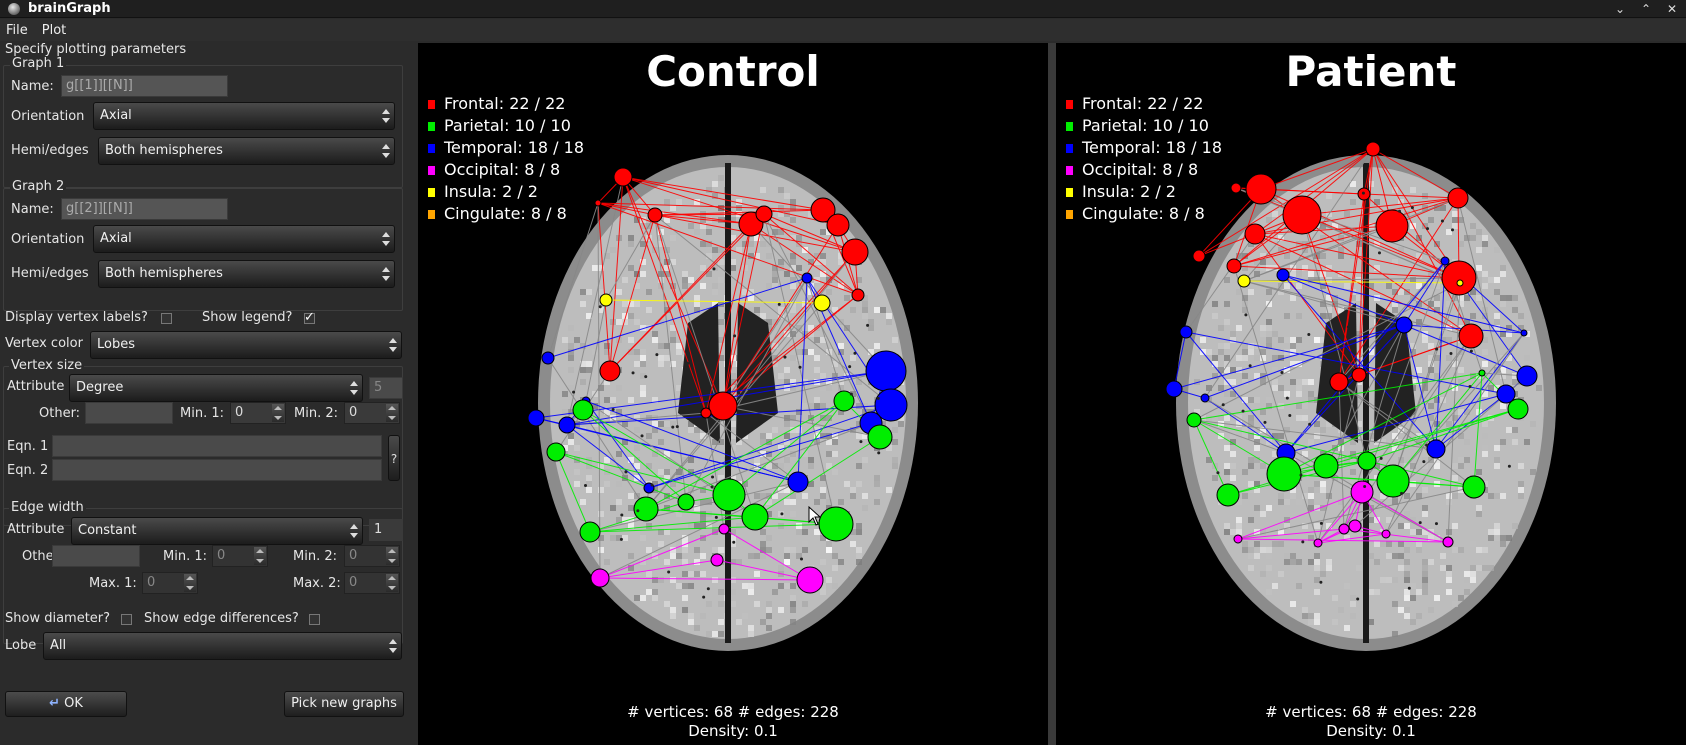 The width and height of the screenshot is (1686, 745). Describe the element at coordinates (258, 413) in the screenshot. I see `vertex-size-min1-spinner: 0` at that location.